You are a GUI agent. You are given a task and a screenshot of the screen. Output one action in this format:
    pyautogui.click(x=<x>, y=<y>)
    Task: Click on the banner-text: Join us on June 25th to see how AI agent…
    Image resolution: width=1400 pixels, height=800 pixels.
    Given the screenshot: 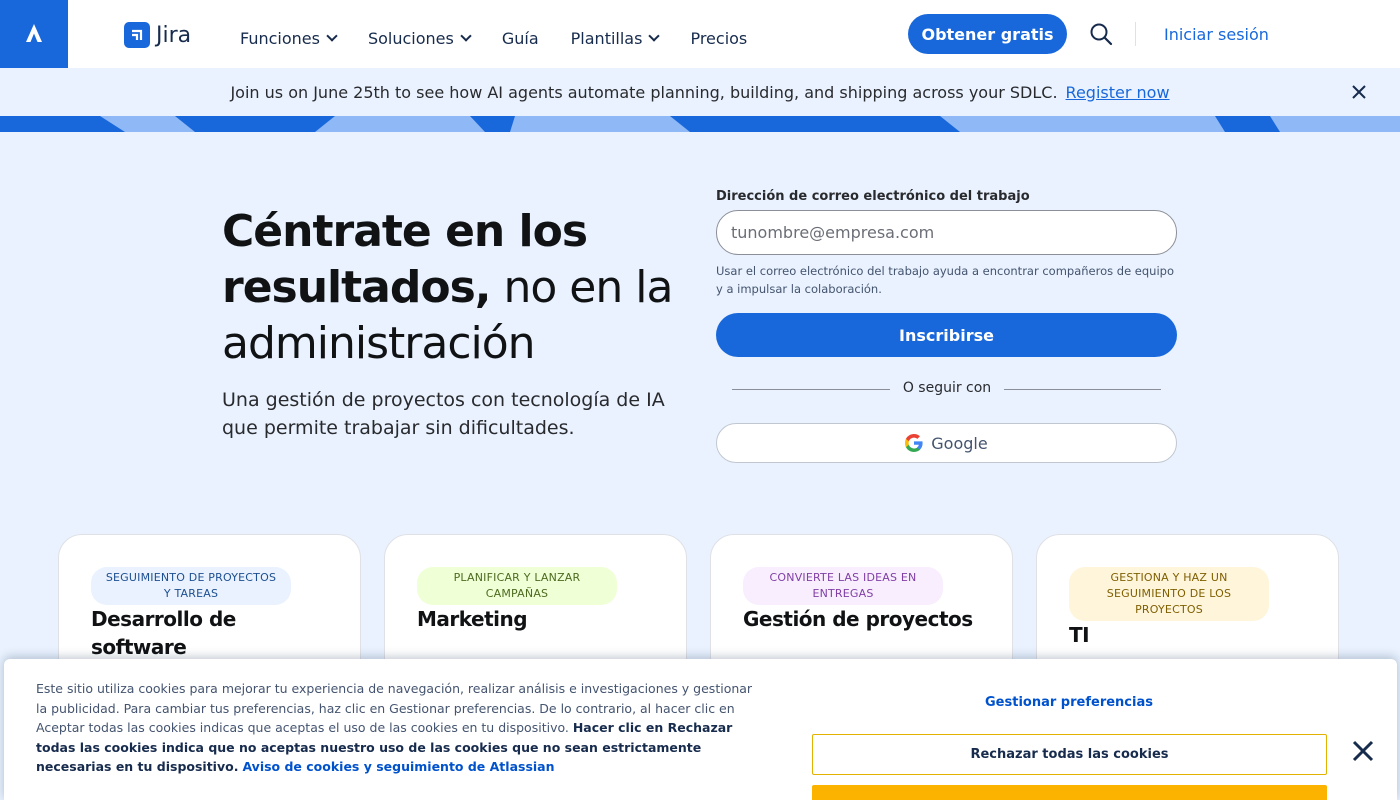 What is the action you would take?
    pyautogui.click(x=644, y=92)
    